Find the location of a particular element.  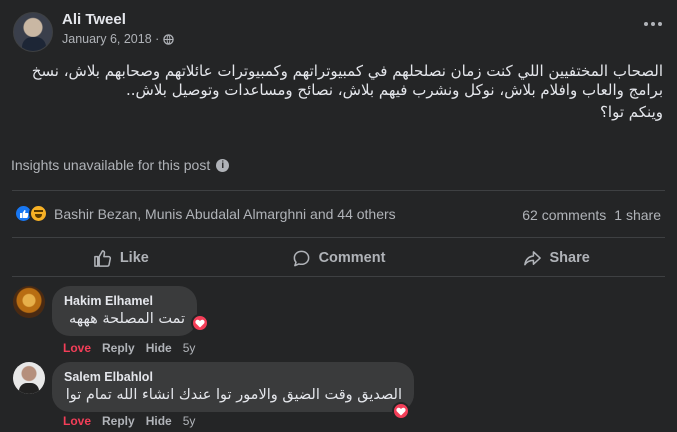

comment-author: Hakim Elhamel is located at coordinates (124, 301).